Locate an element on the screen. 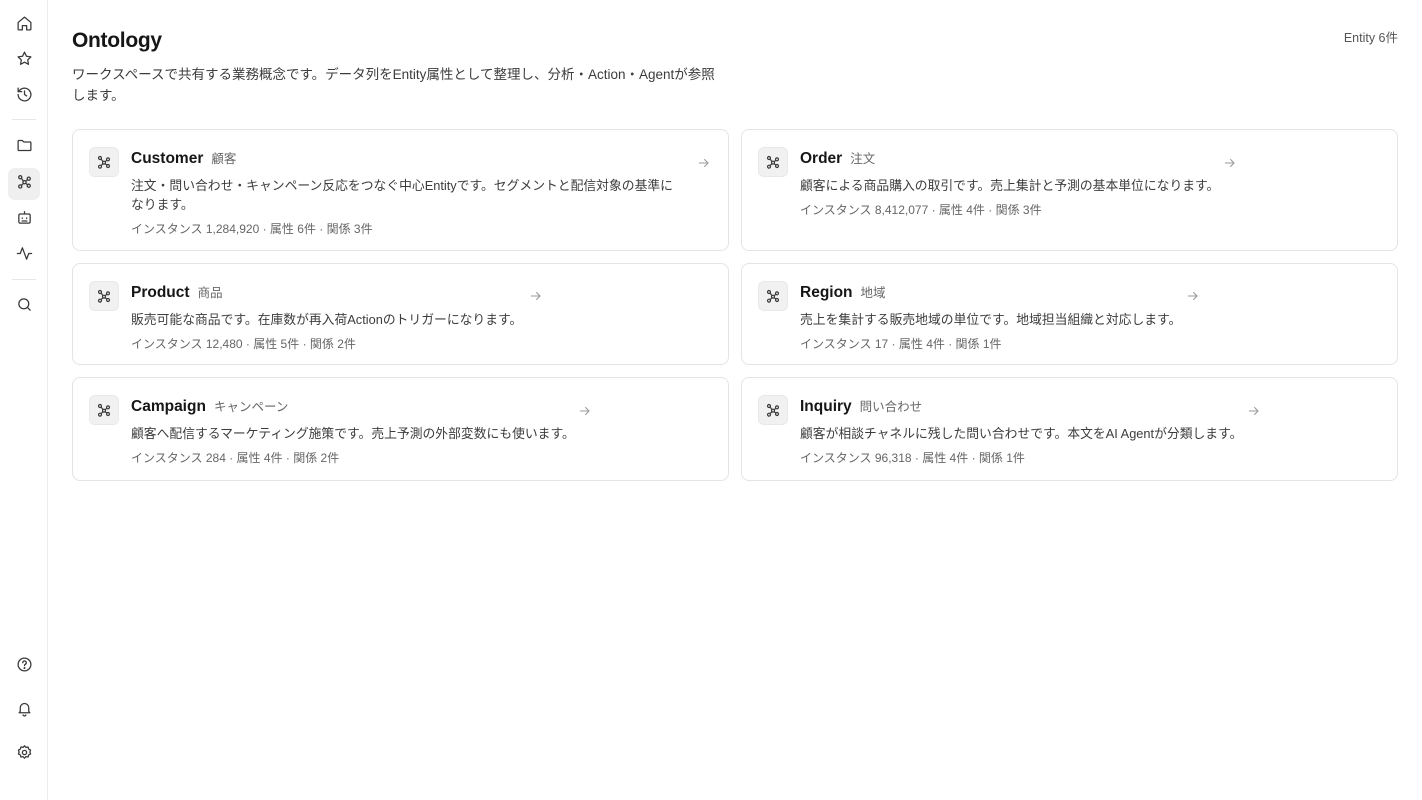 The image size is (1422, 800). nav-home-button is located at coordinates (24, 26).